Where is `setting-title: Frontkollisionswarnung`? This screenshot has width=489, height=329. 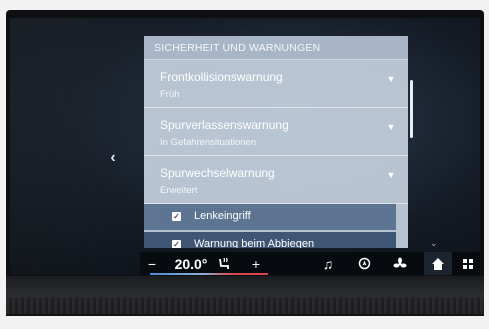 setting-title: Frontkollisionswarnung is located at coordinates (221, 77).